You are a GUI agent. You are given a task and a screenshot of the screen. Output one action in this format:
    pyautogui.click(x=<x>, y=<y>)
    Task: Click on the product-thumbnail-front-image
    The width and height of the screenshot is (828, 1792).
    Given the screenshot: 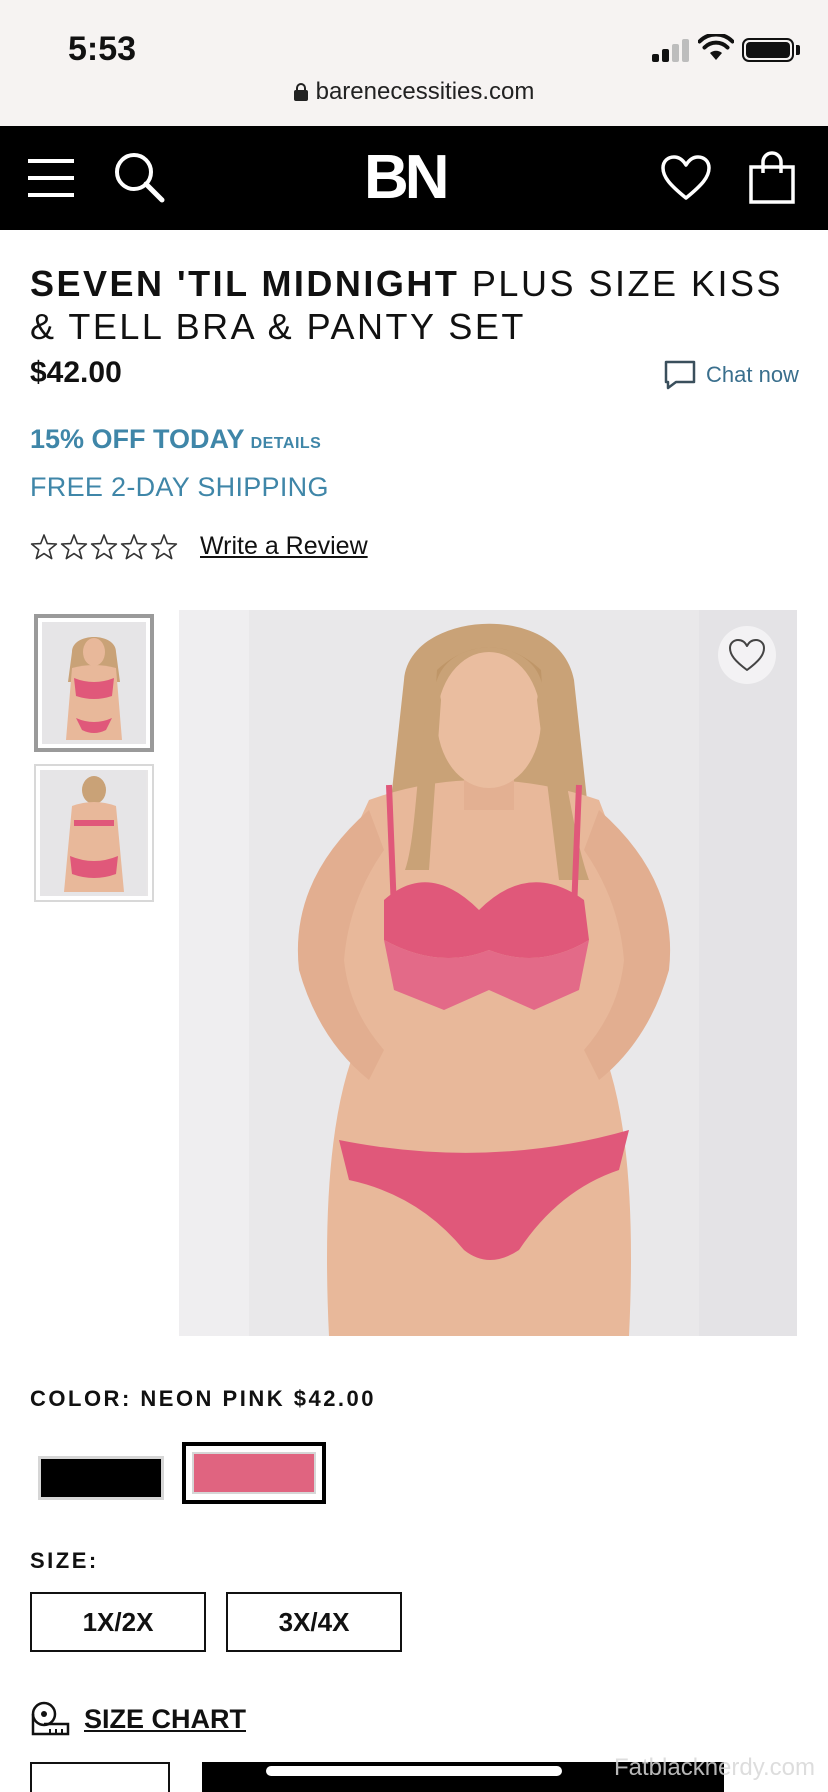 What is the action you would take?
    pyautogui.click(x=94, y=683)
    